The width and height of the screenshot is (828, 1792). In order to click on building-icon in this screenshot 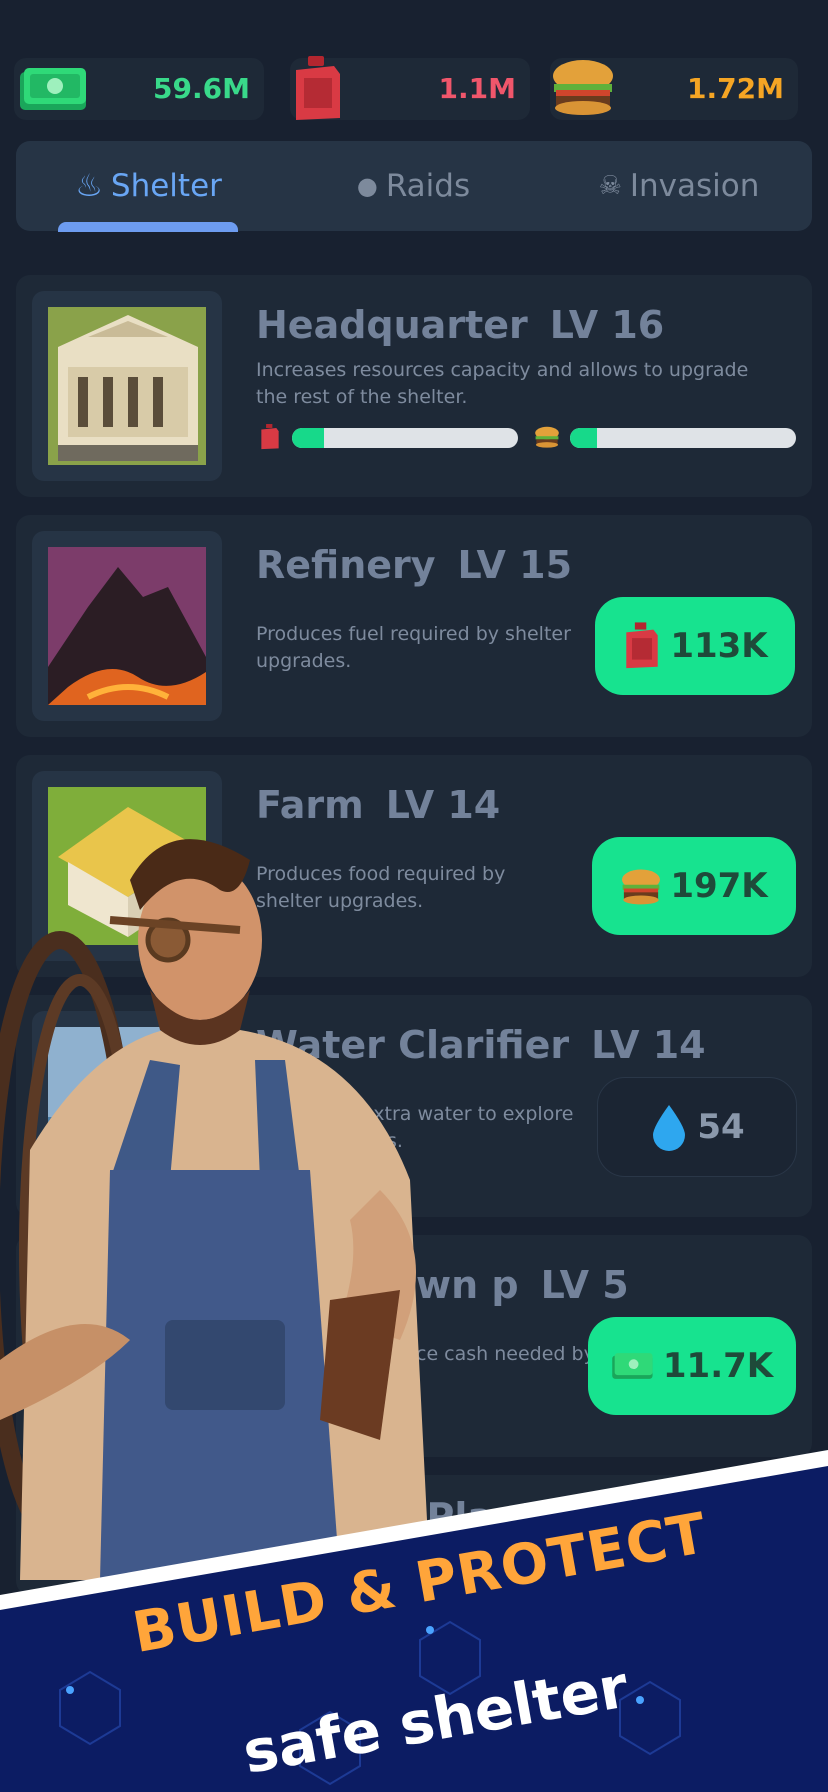, I will do `click(127, 386)`.